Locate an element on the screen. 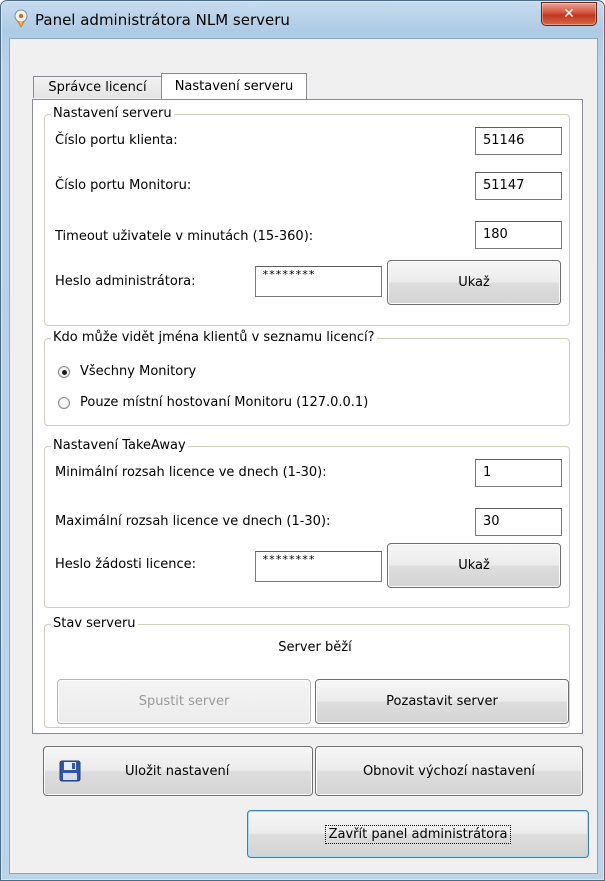 Image resolution: width=605 pixels, height=881 pixels. takeaway-max-input: 30 is located at coordinates (518, 522).